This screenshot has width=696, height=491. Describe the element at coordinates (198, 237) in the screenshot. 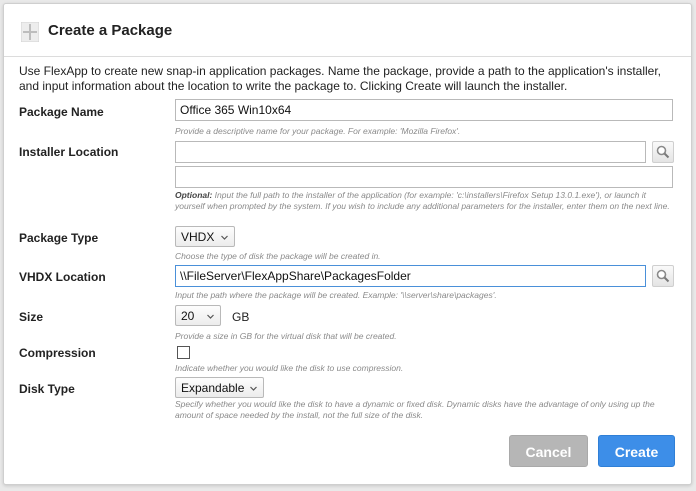

I see `package-type-value: VHDX` at that location.